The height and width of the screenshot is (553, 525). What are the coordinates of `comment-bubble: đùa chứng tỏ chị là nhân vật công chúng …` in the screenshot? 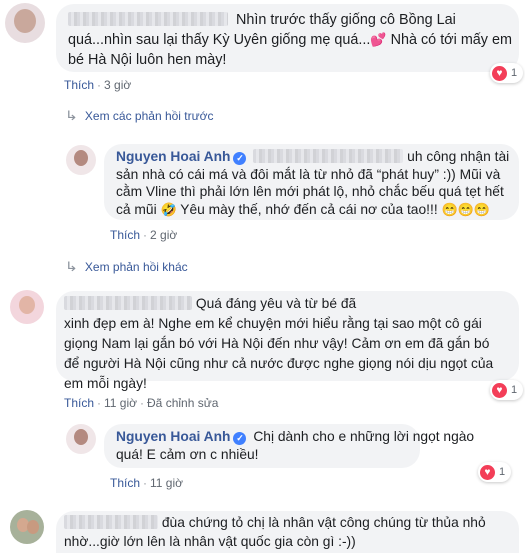 It's located at (287, 532).